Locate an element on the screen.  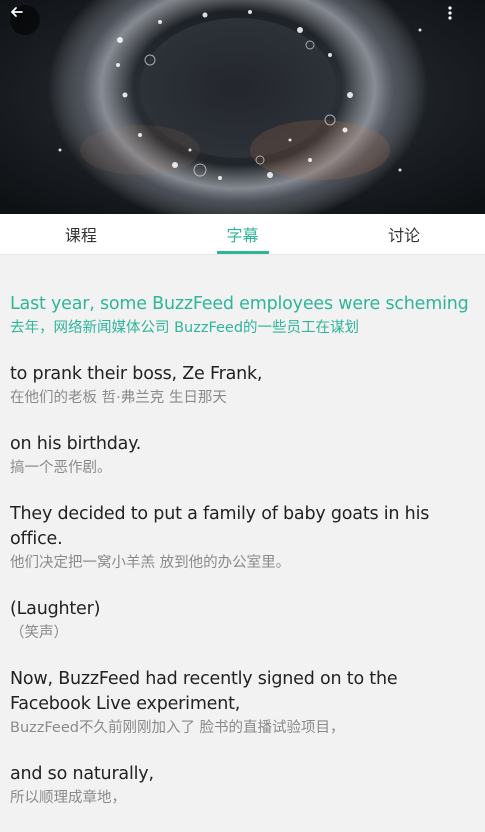
subtitle-item: and so naturally, 所以顺理成章地， is located at coordinates (242, 785).